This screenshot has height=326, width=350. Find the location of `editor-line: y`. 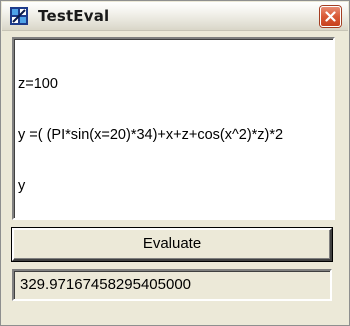

editor-line: y is located at coordinates (22, 186).